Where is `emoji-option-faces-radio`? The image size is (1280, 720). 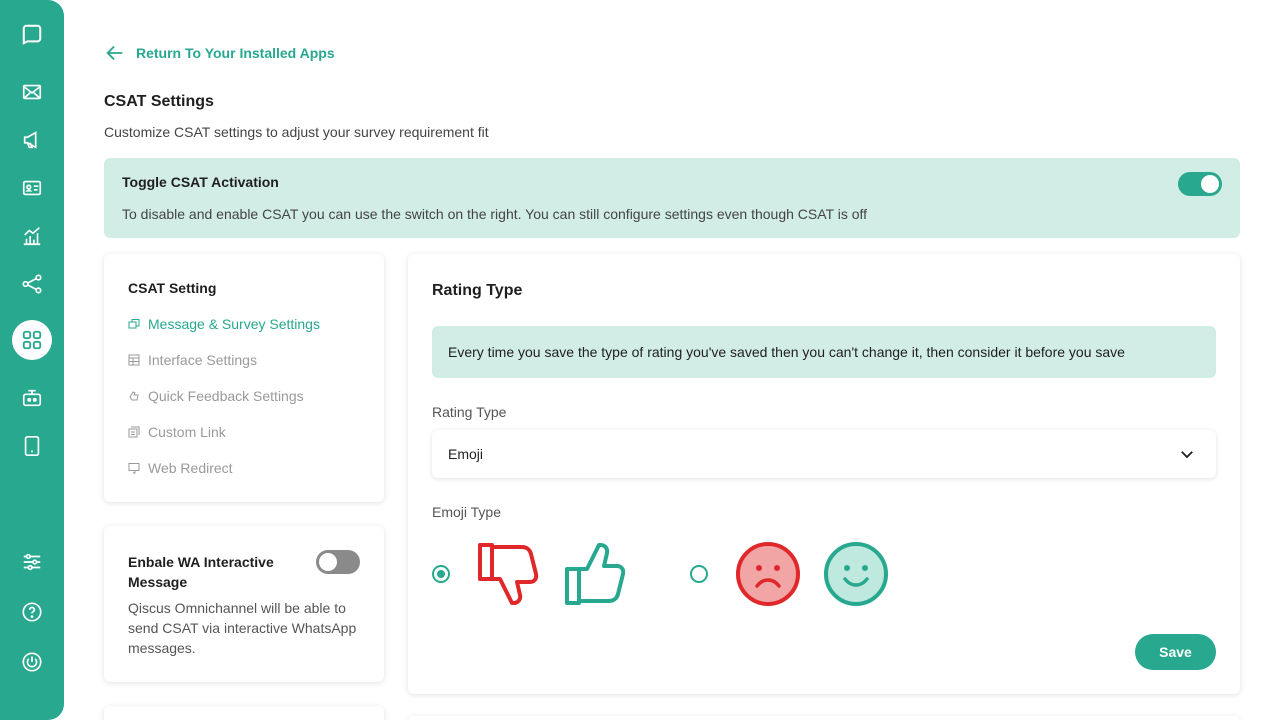
emoji-option-faces-radio is located at coordinates (699, 574).